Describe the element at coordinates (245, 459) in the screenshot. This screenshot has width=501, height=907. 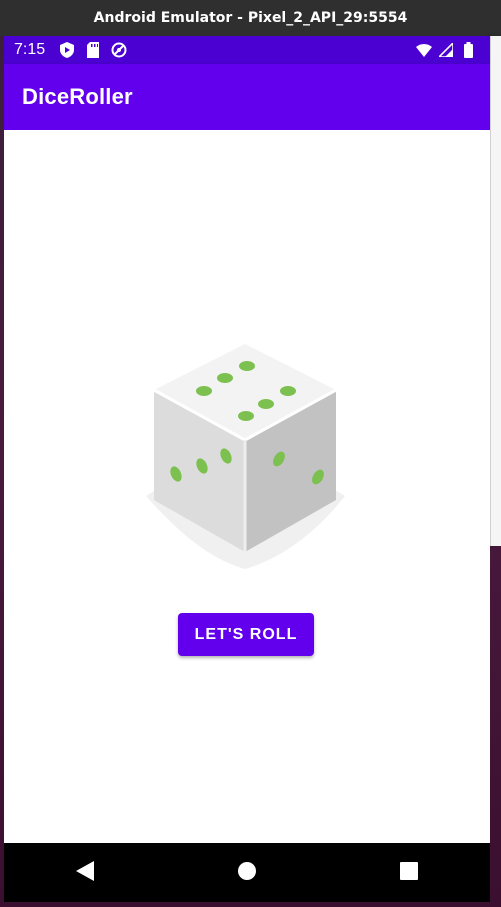
I see `dice-icon` at that location.